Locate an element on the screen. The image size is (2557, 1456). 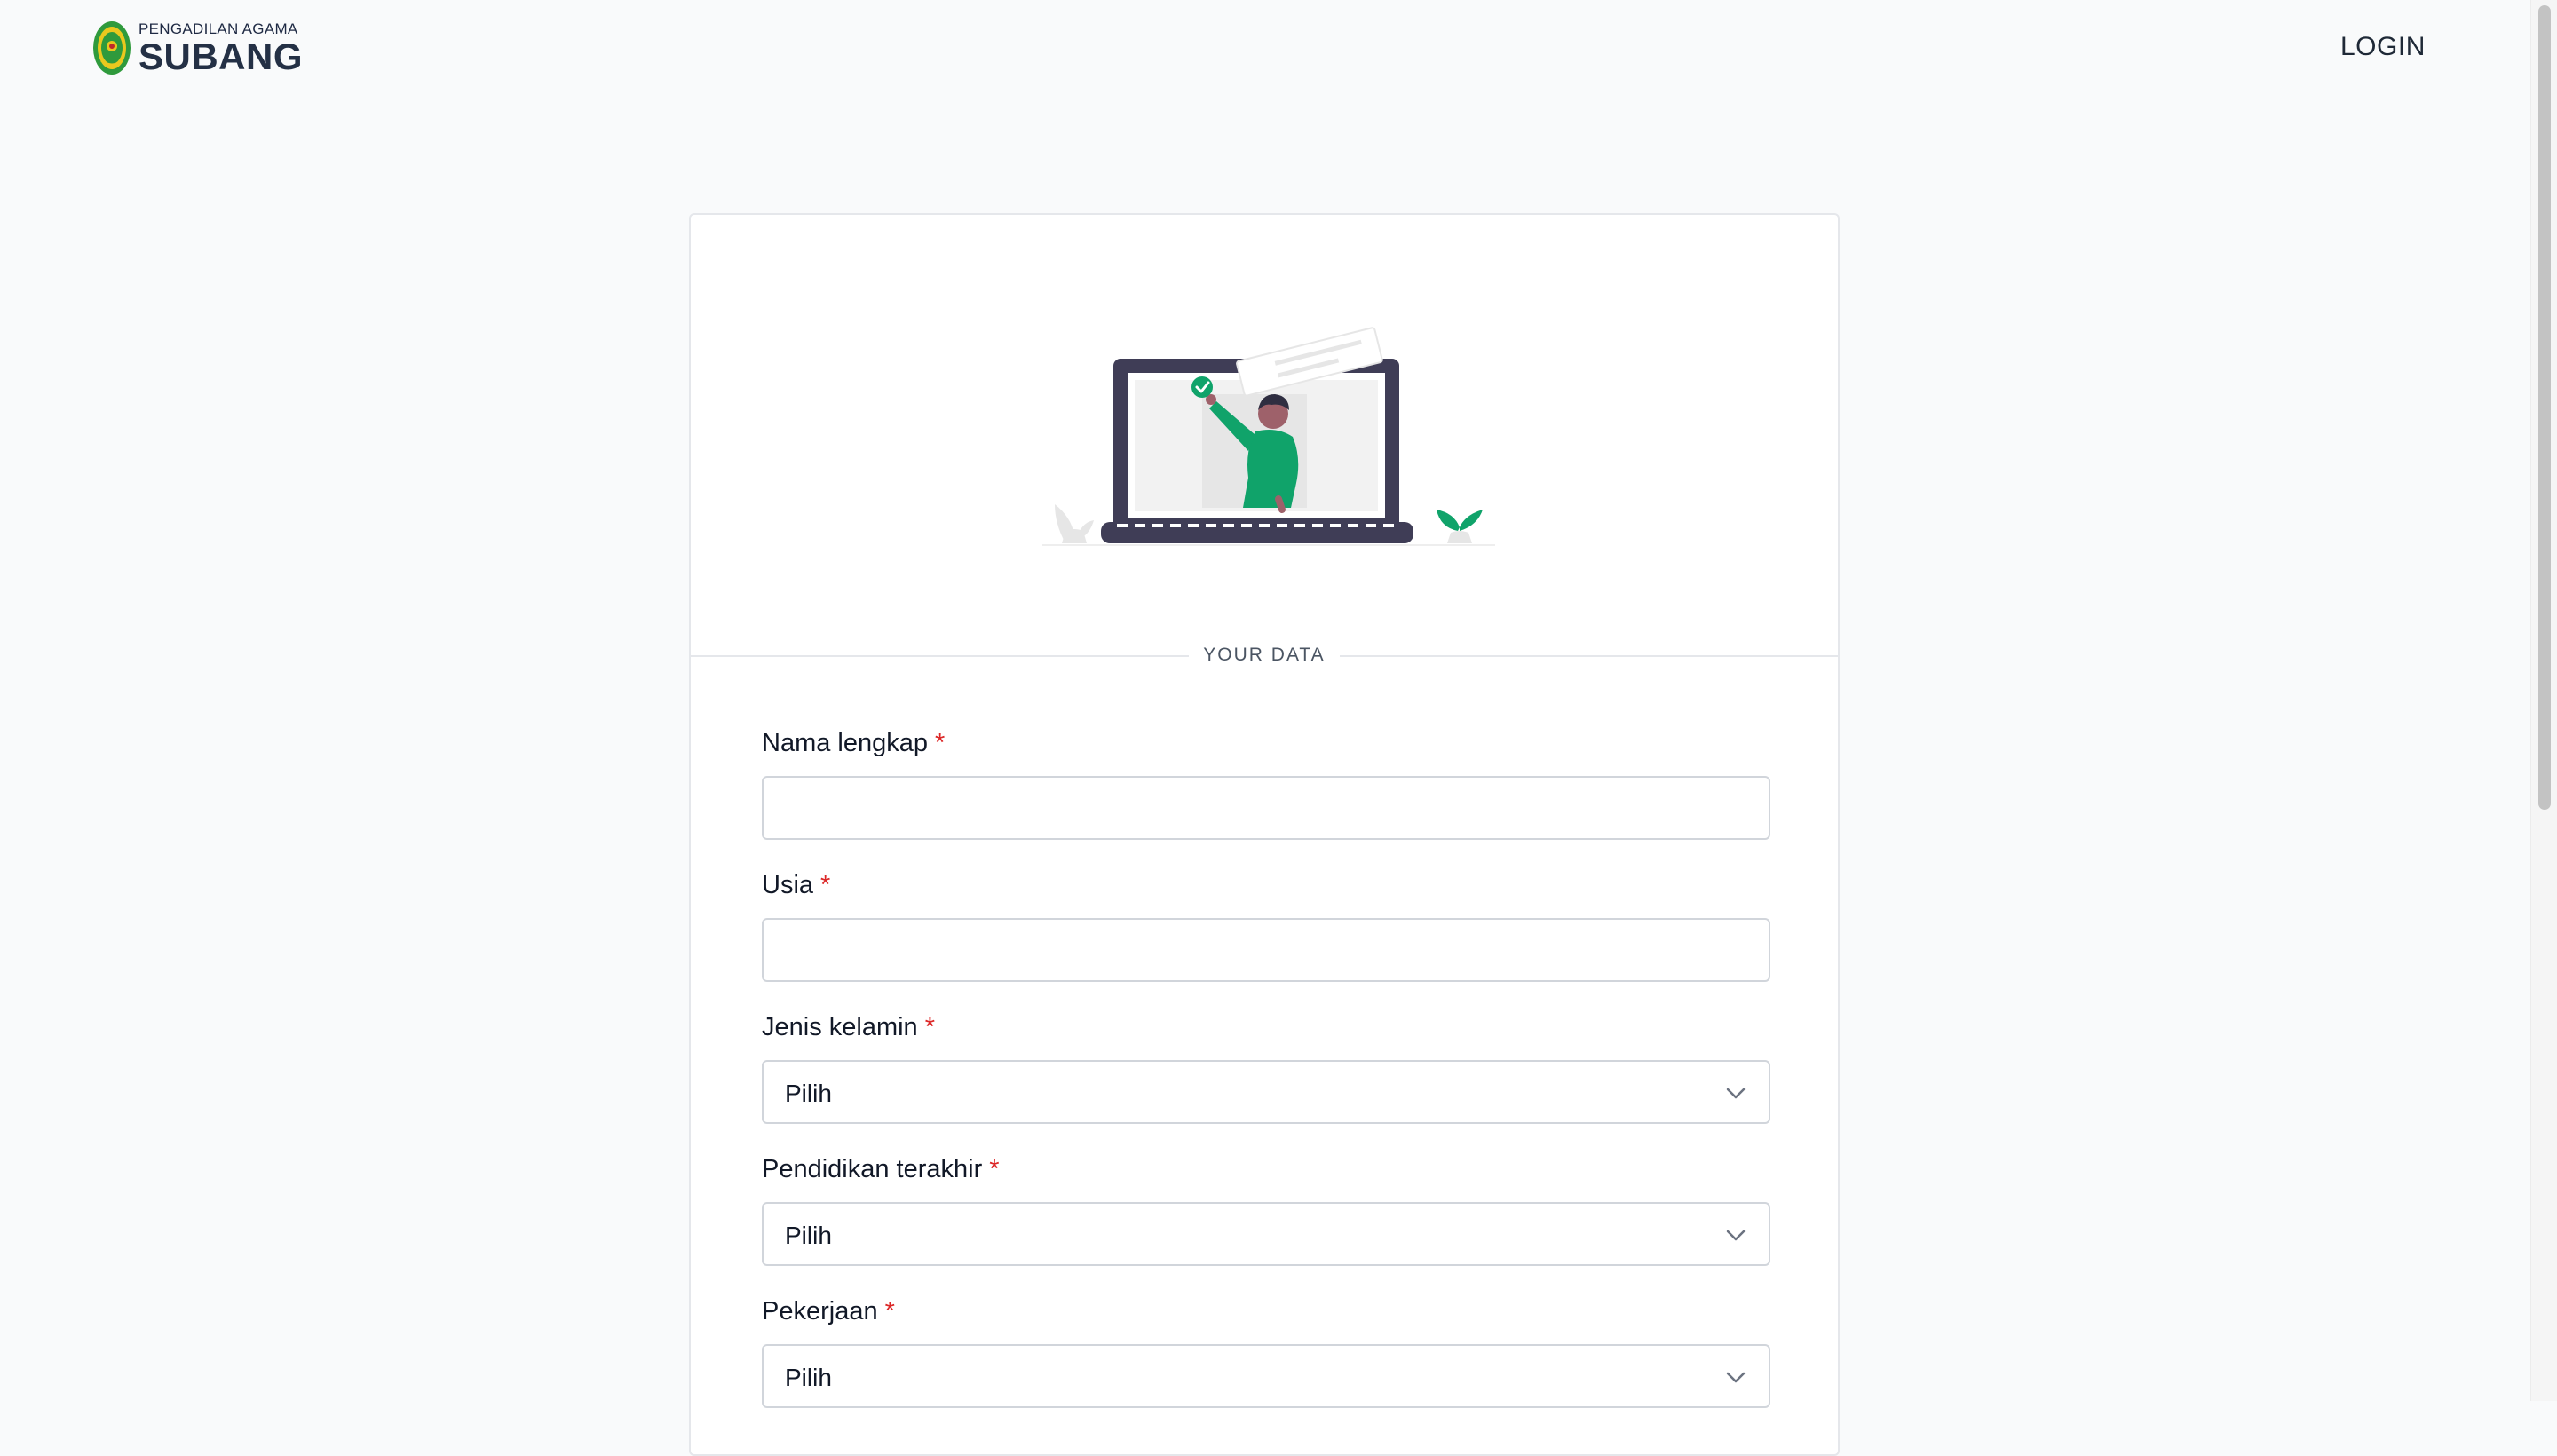
field-label: Pekerjaan * is located at coordinates (1266, 1311).